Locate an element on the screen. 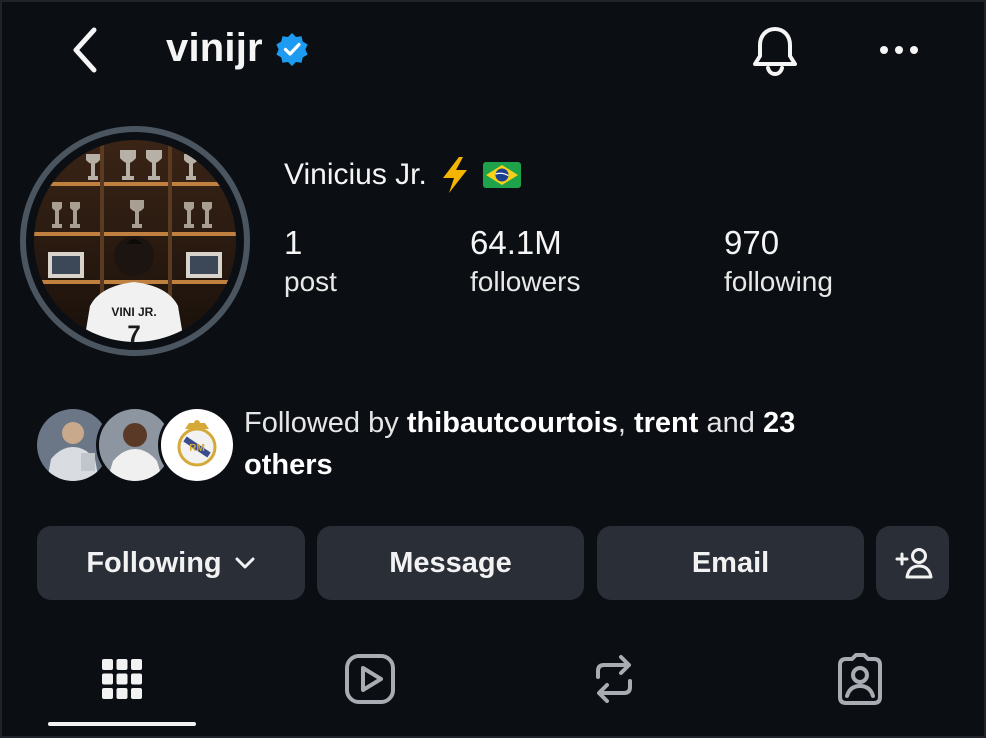  message-label: Message is located at coordinates (450, 562).